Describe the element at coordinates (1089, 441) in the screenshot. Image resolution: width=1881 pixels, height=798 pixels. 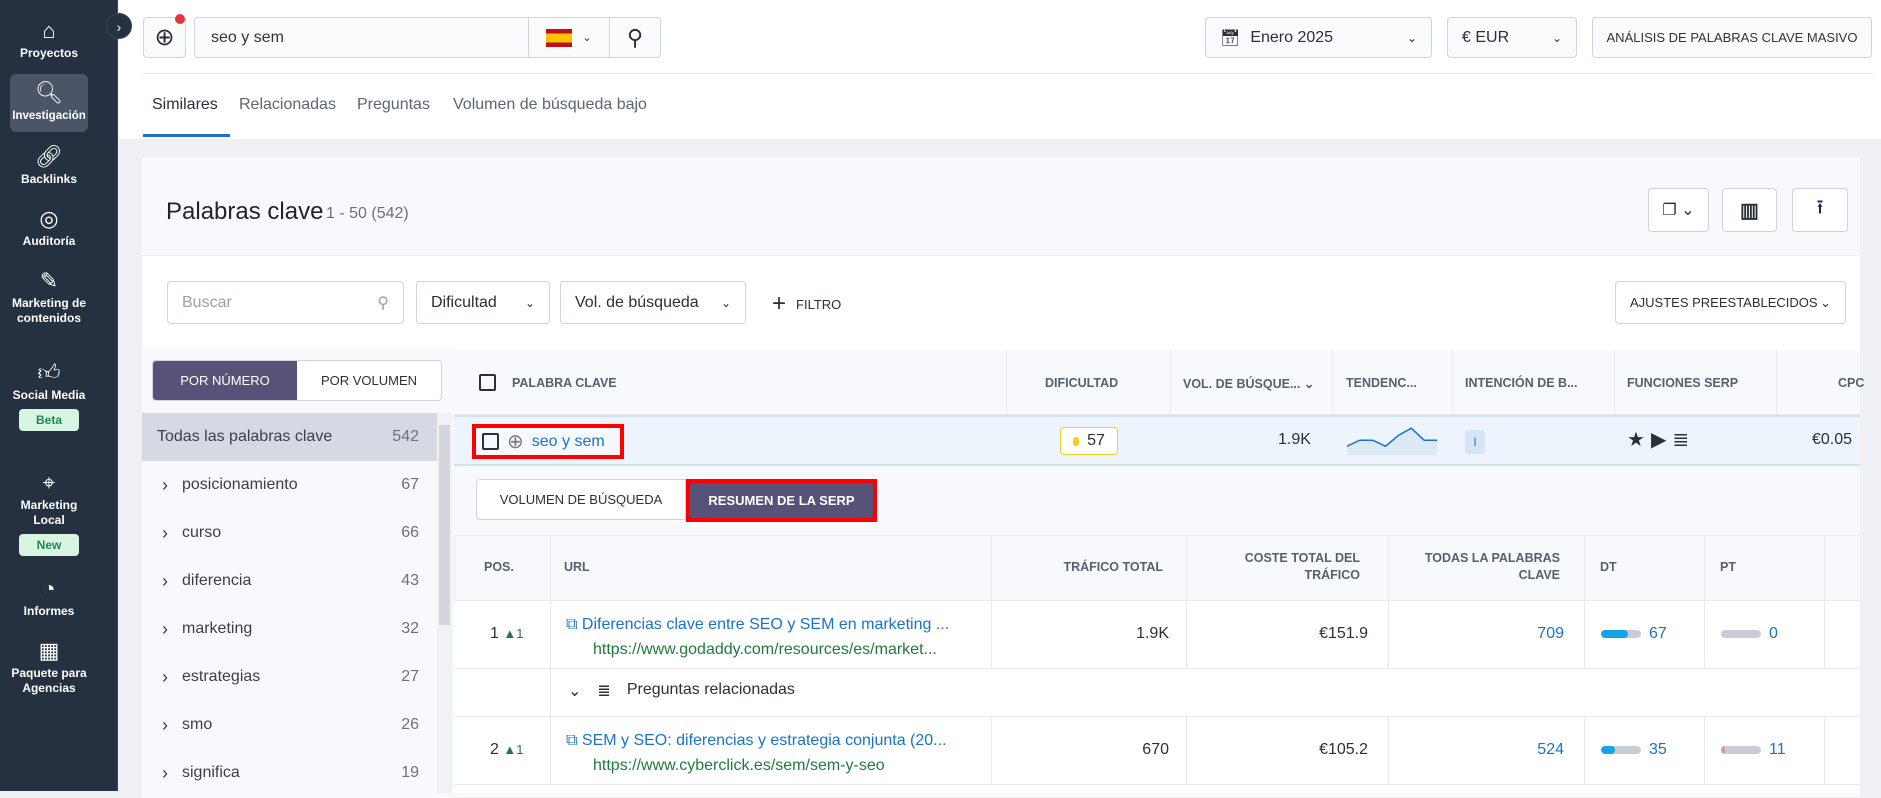
I see `difficulty-badge: 57` at that location.